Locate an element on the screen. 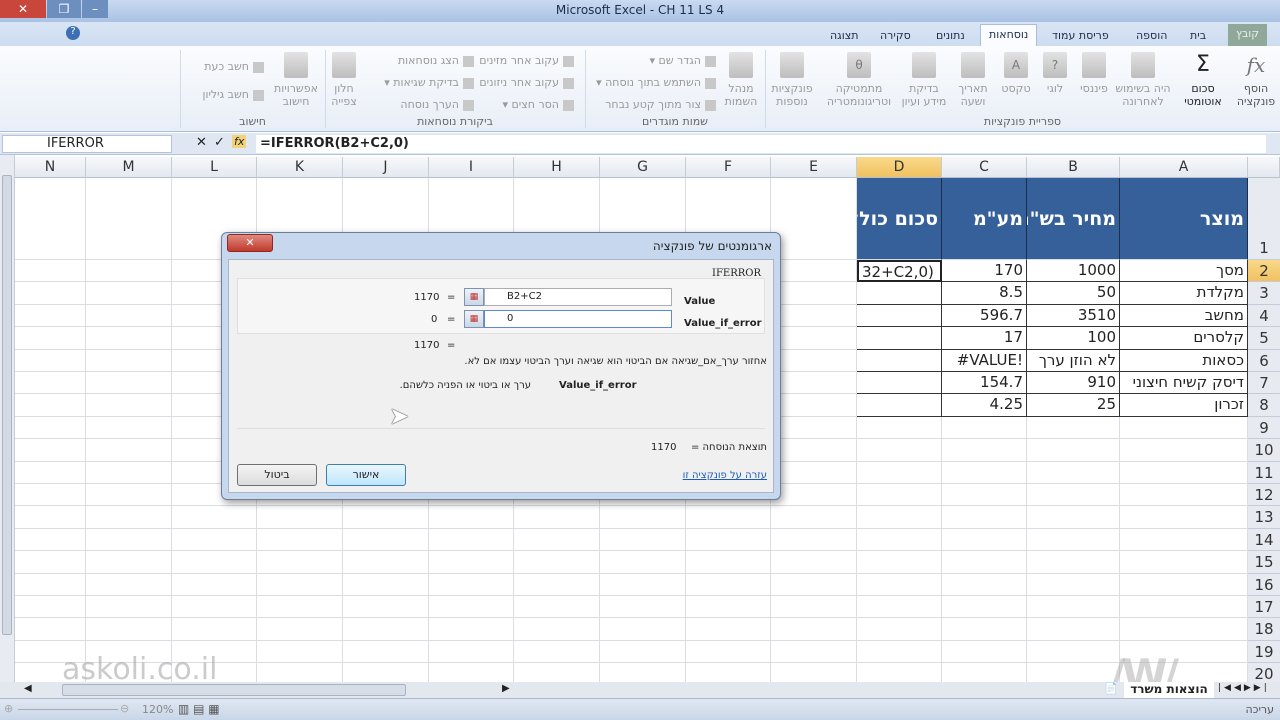 This screenshot has width=1280, height=720. cell-A8: זכרון is located at coordinates (1184, 405).